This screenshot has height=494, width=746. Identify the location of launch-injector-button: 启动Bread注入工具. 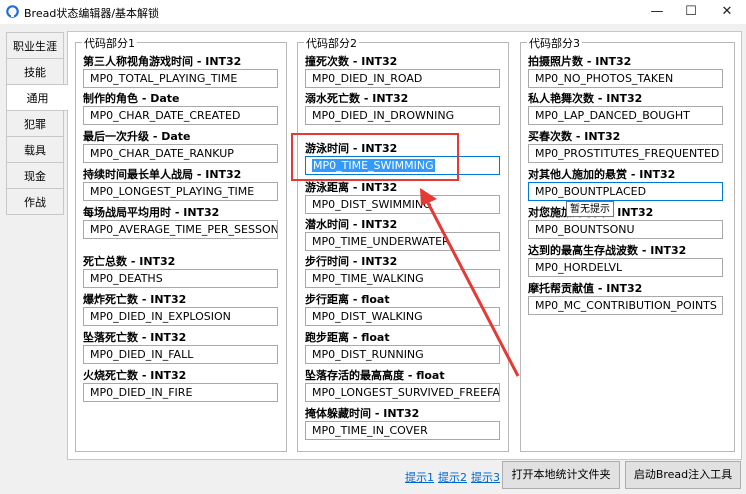
(683, 475).